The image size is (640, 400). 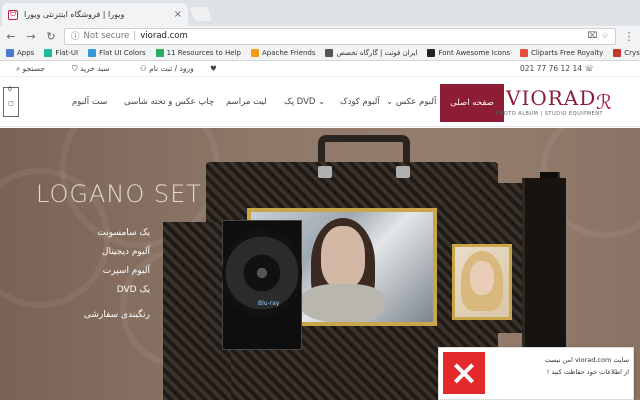 What do you see at coordinates (544, 265) in the screenshot?
I see `album-back` at bounding box center [544, 265].